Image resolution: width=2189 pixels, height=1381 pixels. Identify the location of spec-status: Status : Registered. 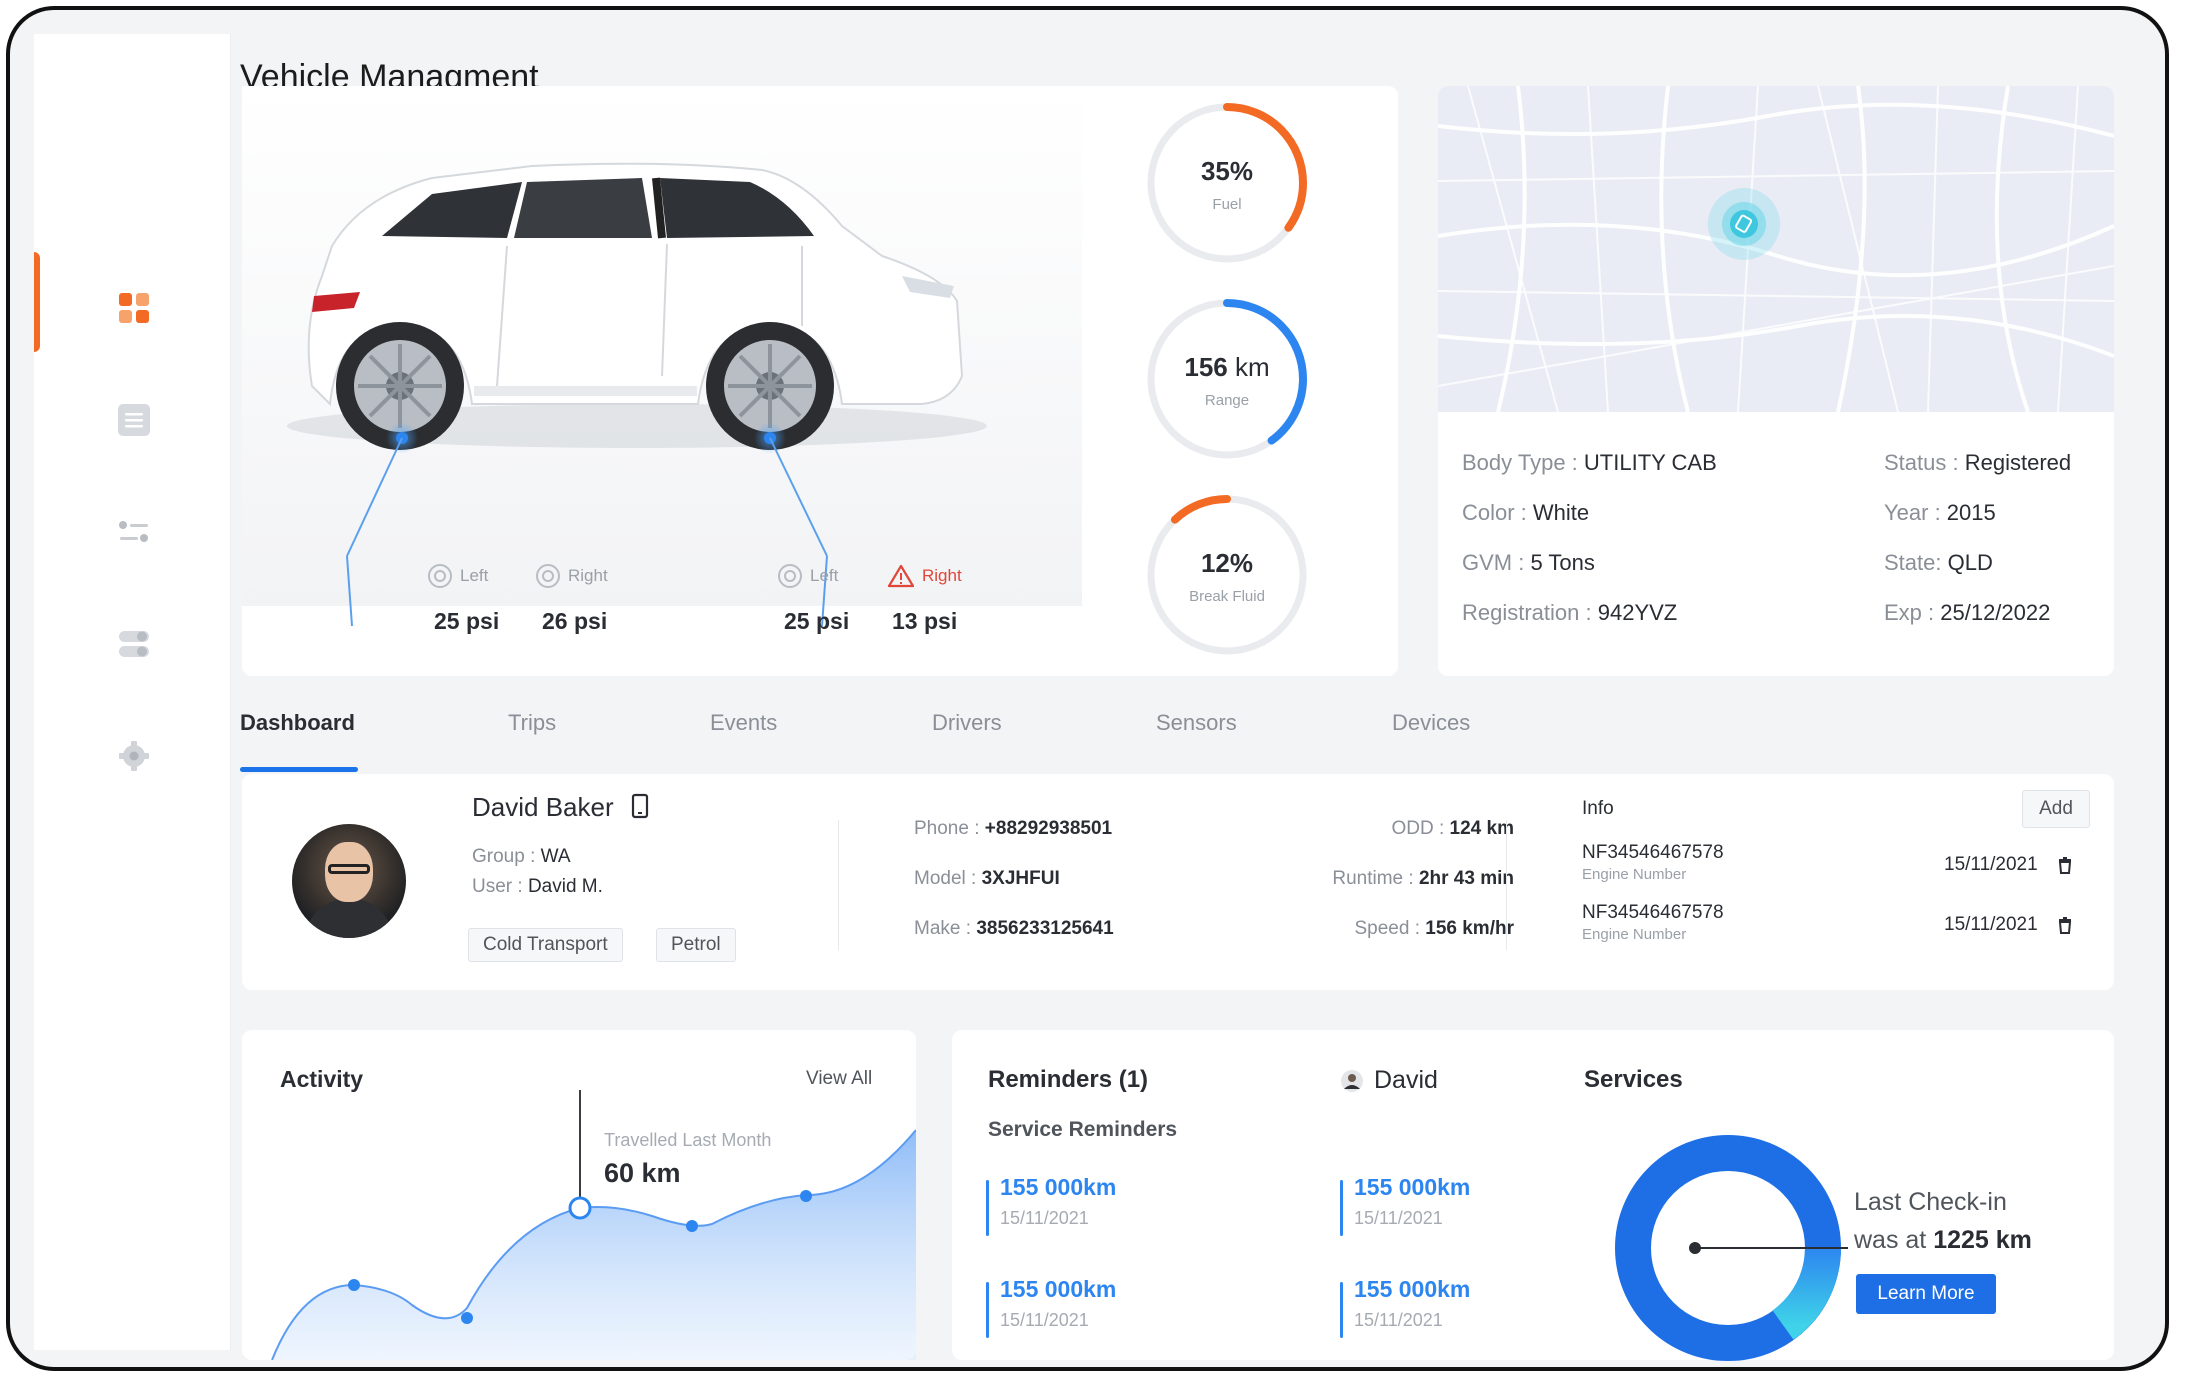
(1978, 462).